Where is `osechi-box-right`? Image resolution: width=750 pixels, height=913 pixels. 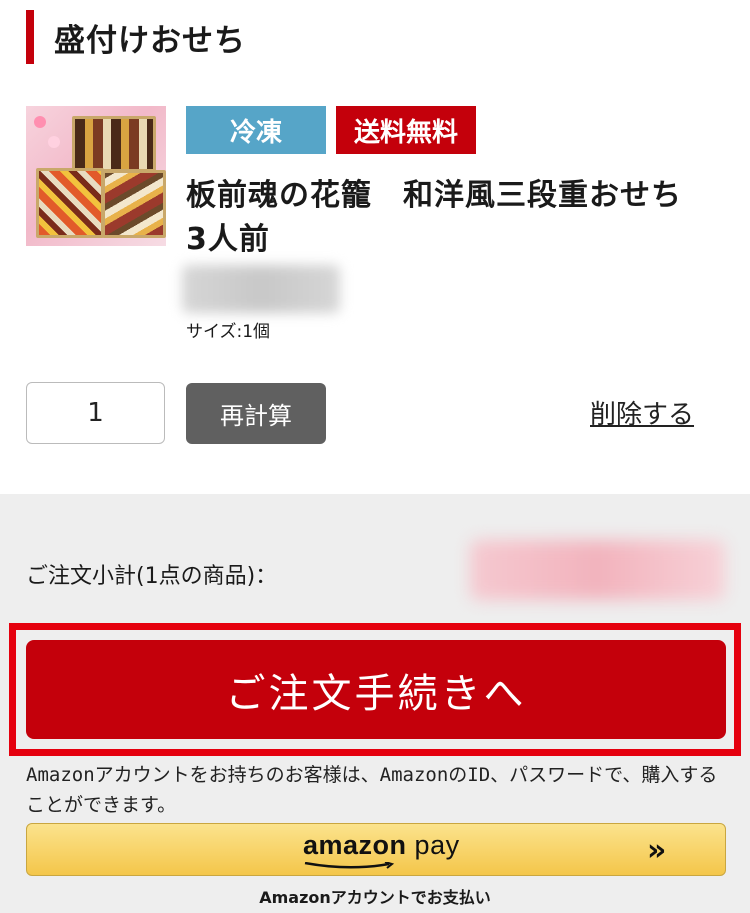 osechi-box-right is located at coordinates (134, 204).